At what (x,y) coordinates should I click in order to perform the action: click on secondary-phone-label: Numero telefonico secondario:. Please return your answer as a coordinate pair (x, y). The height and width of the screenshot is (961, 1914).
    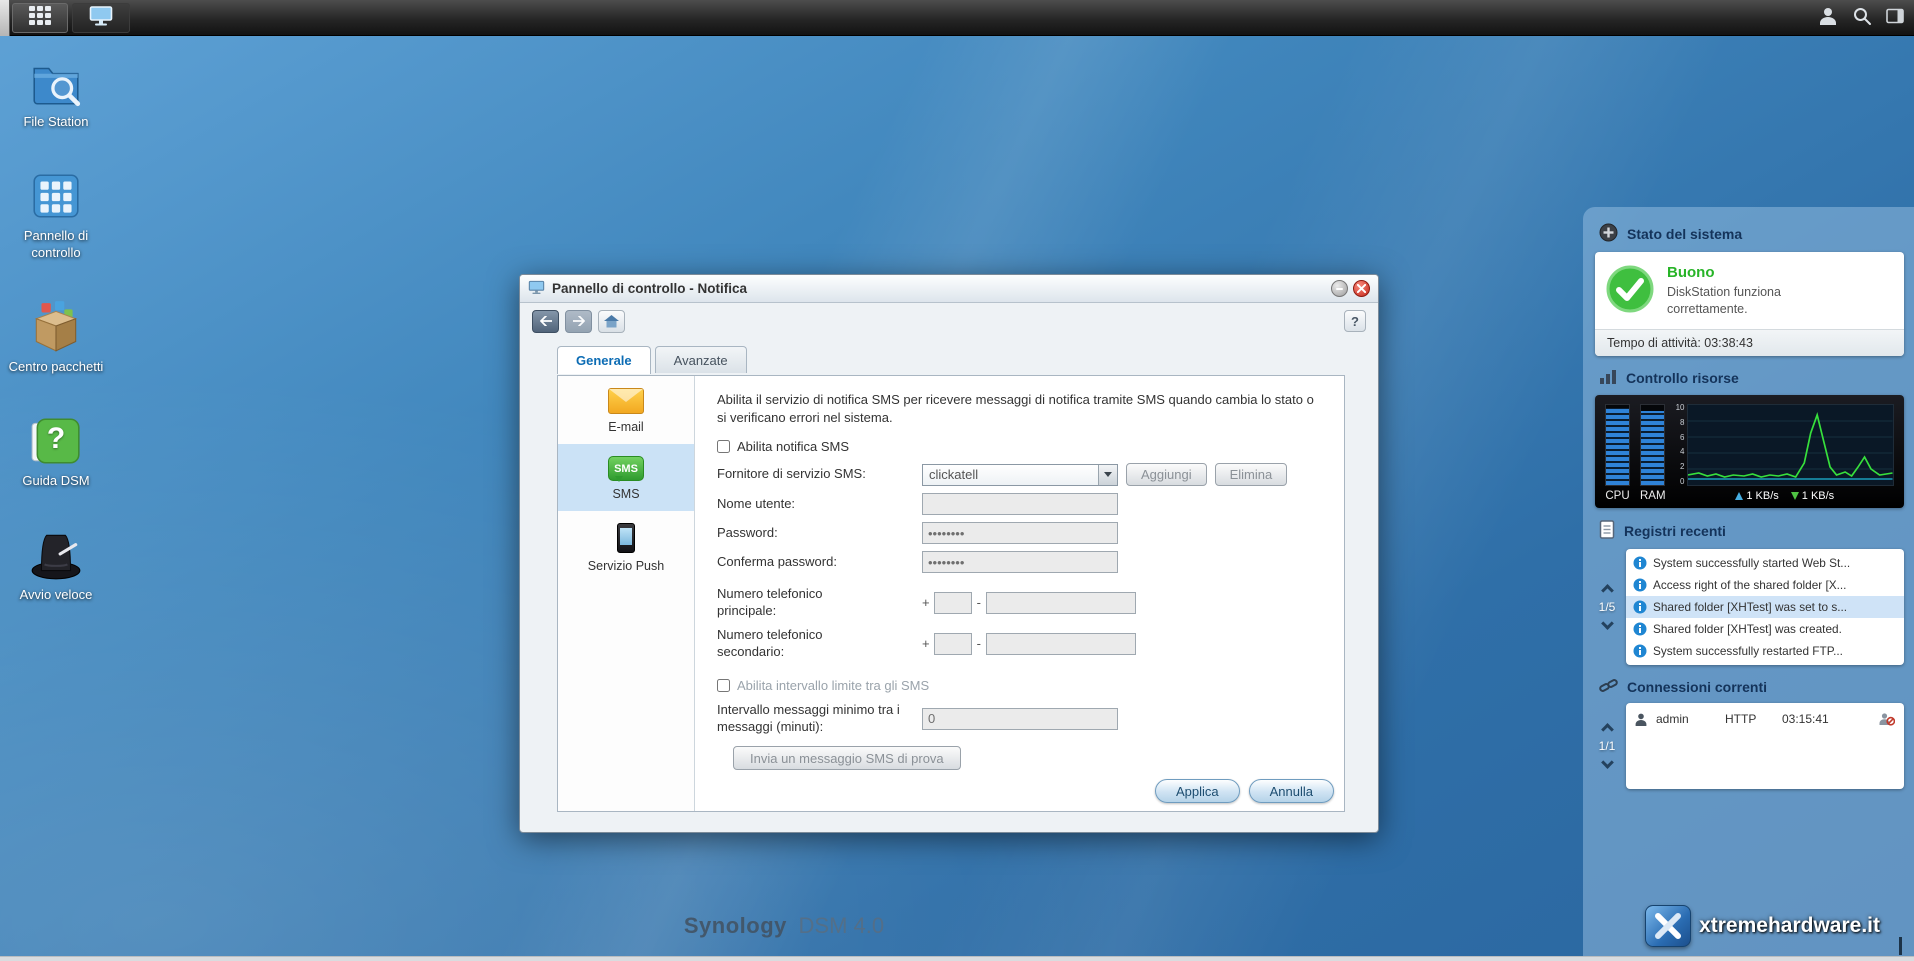
    Looking at the image, I should click on (770, 642).